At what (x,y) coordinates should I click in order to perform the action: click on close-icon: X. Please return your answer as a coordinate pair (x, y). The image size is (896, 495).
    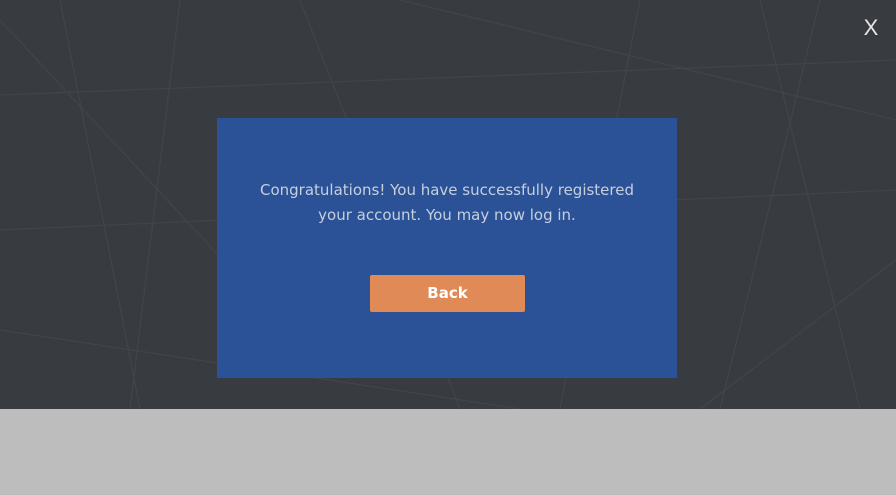
    Looking at the image, I should click on (871, 27).